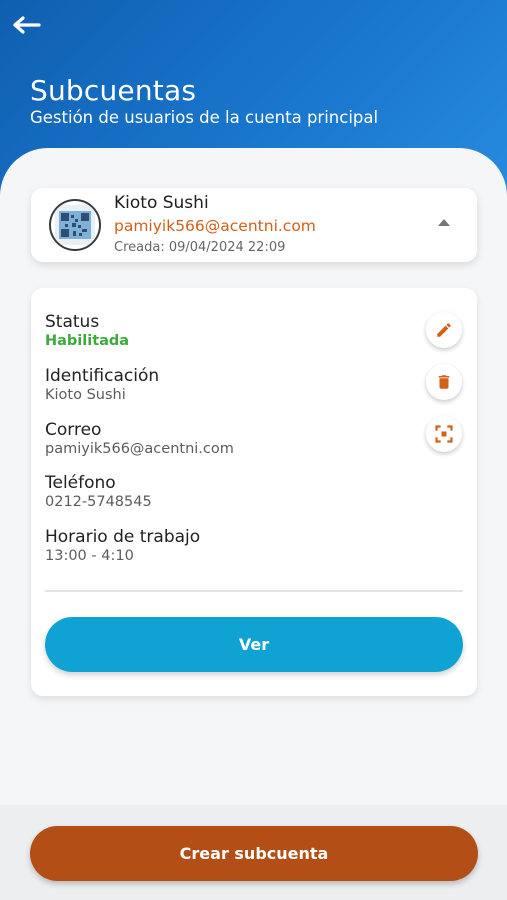  Describe the element at coordinates (254, 591) in the screenshot. I see `divider` at that location.